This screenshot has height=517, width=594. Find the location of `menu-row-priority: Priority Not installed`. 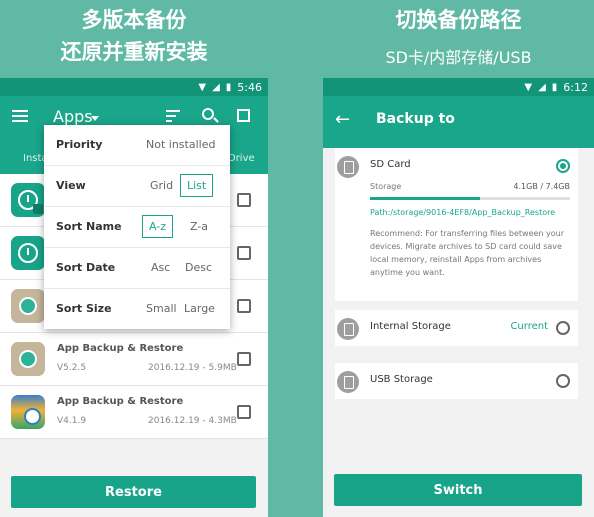

menu-row-priority: Priority Not installed is located at coordinates (137, 145).